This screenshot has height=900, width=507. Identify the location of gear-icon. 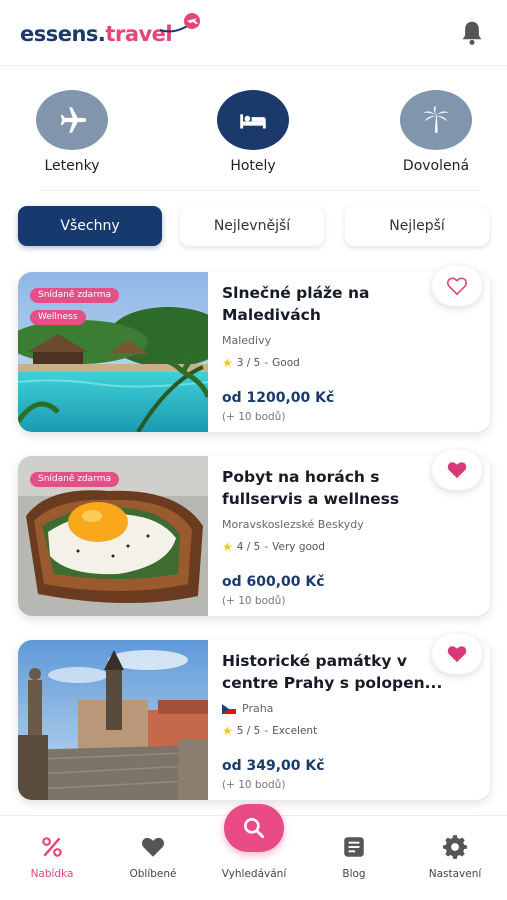
(455, 847).